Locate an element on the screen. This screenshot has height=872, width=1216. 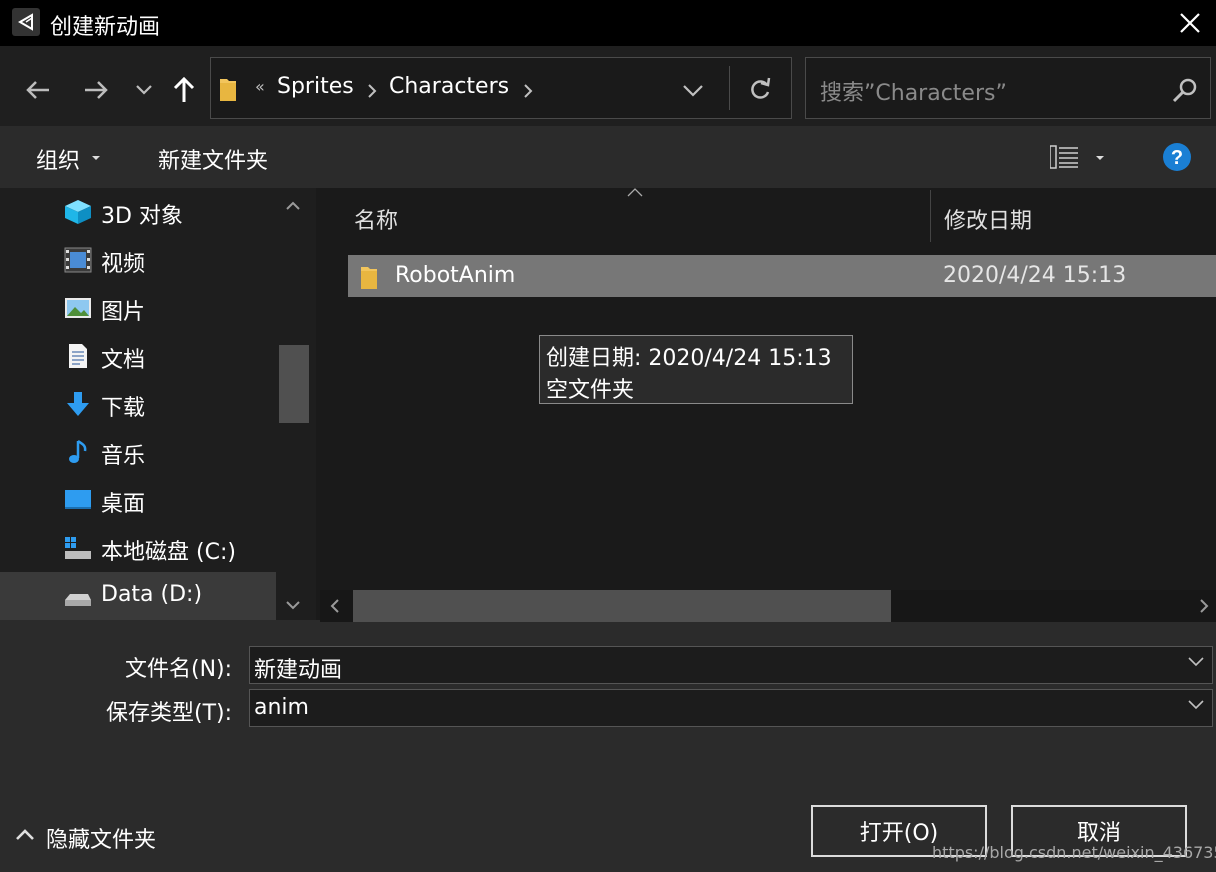
search-box: 搜索”Characters” is located at coordinates (1008, 88).